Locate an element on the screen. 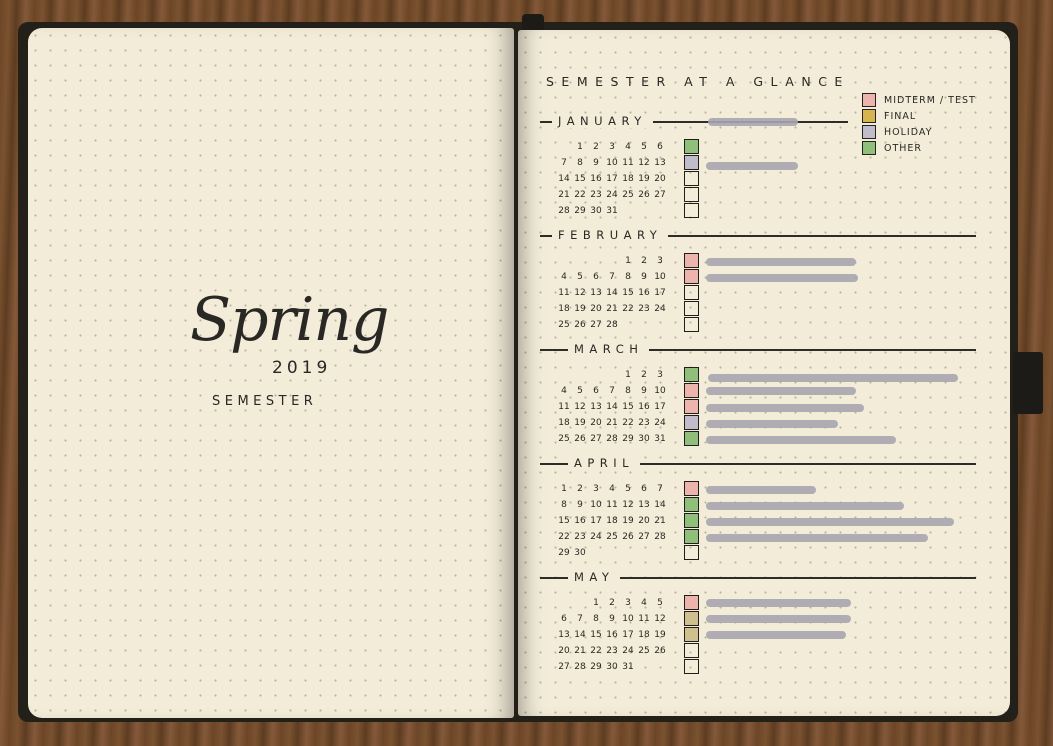 The width and height of the screenshot is (1053, 746). calendar-week: 7 8 9 10 11 12 13 is located at coordinates (612, 163).